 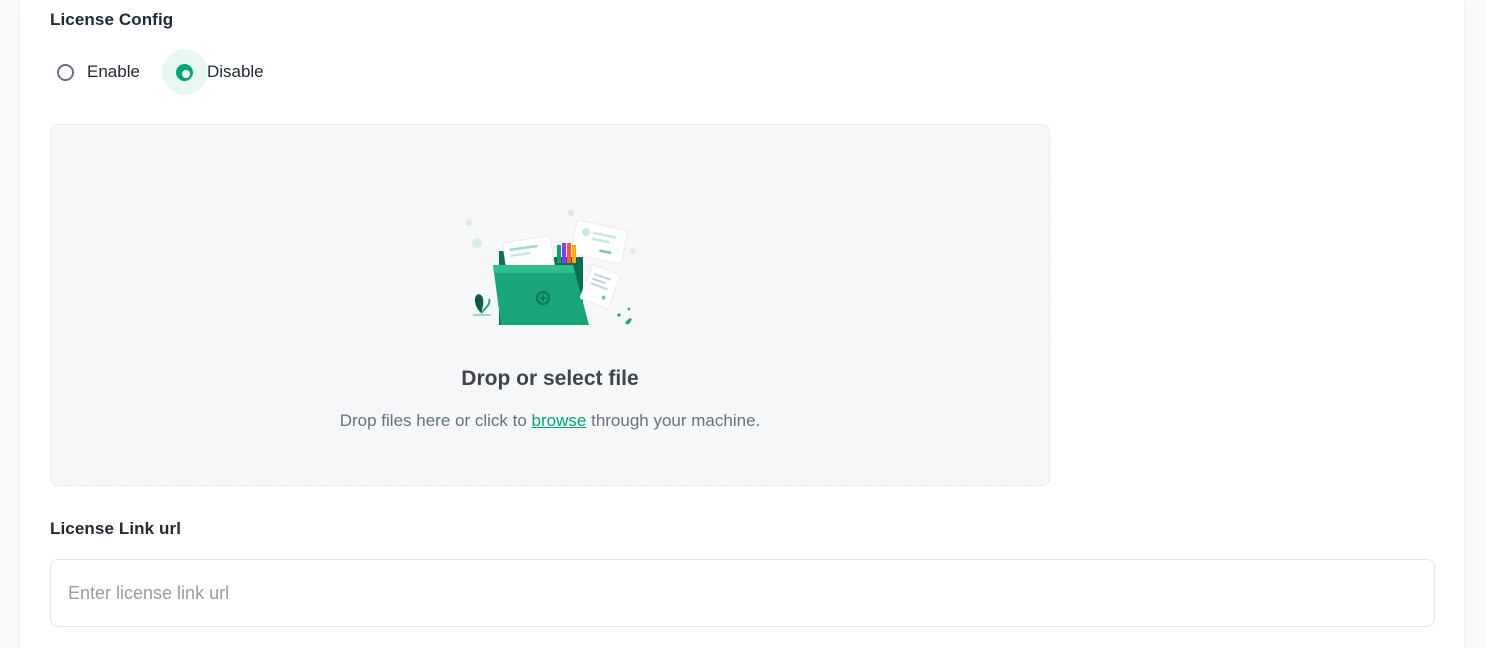 I want to click on license-link-url-input, so click(x=742, y=593).